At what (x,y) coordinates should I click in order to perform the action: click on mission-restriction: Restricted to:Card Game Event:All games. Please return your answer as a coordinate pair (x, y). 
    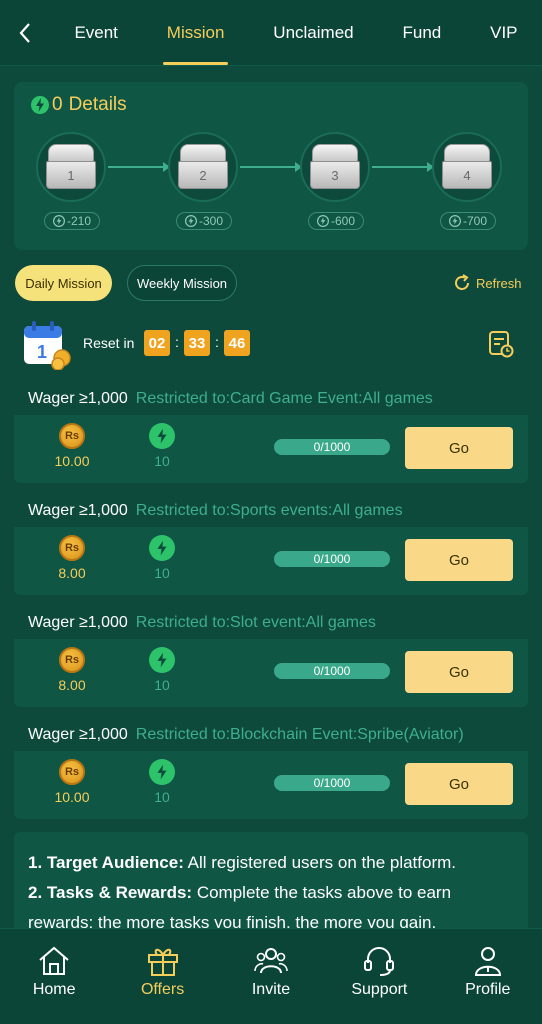
    Looking at the image, I should click on (284, 398).